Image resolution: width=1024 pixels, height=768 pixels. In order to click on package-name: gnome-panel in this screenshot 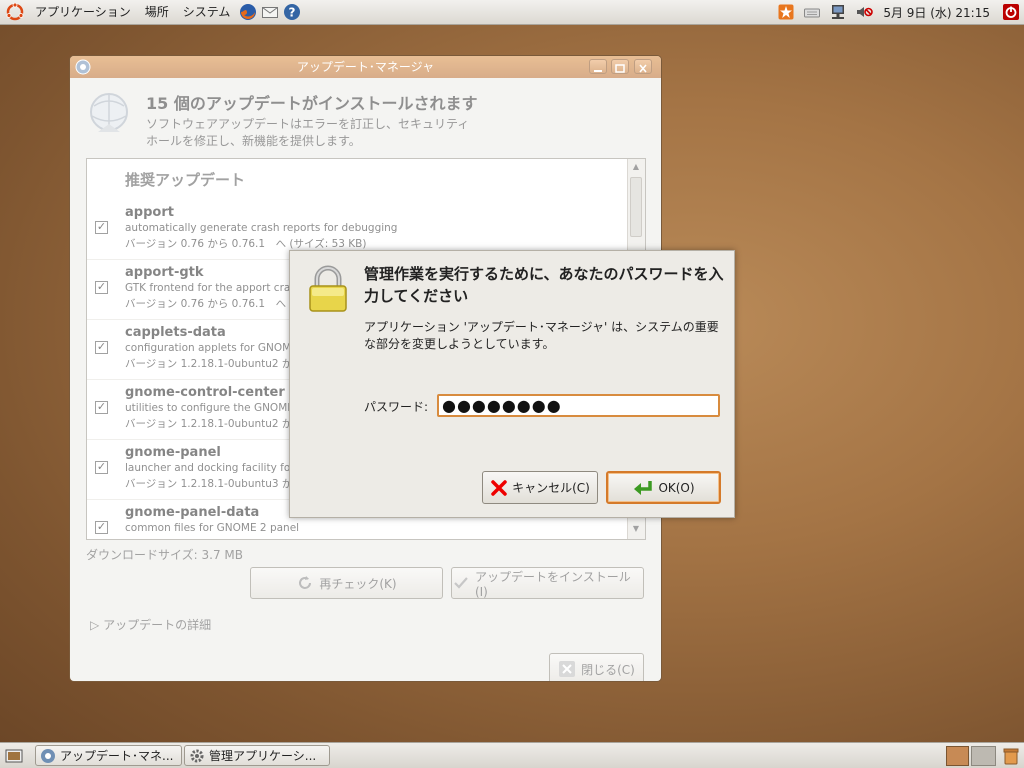, I will do `click(173, 452)`.